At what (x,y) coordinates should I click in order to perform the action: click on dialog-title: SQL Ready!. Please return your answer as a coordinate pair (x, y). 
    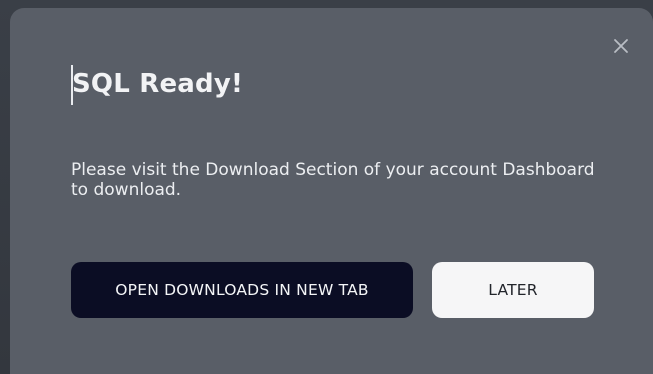
    Looking at the image, I should click on (158, 84).